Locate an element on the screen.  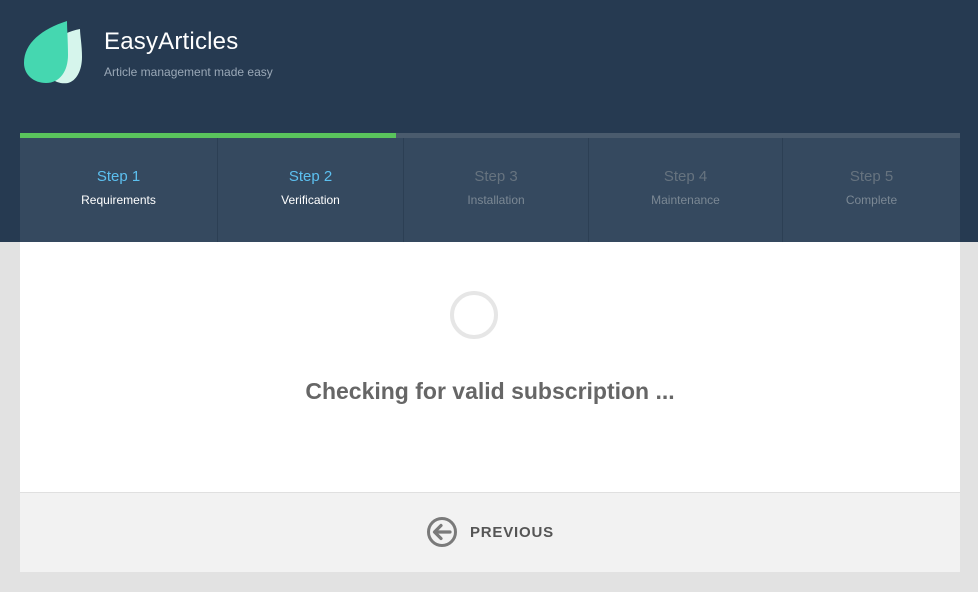
step-number: Step 2 is located at coordinates (310, 176).